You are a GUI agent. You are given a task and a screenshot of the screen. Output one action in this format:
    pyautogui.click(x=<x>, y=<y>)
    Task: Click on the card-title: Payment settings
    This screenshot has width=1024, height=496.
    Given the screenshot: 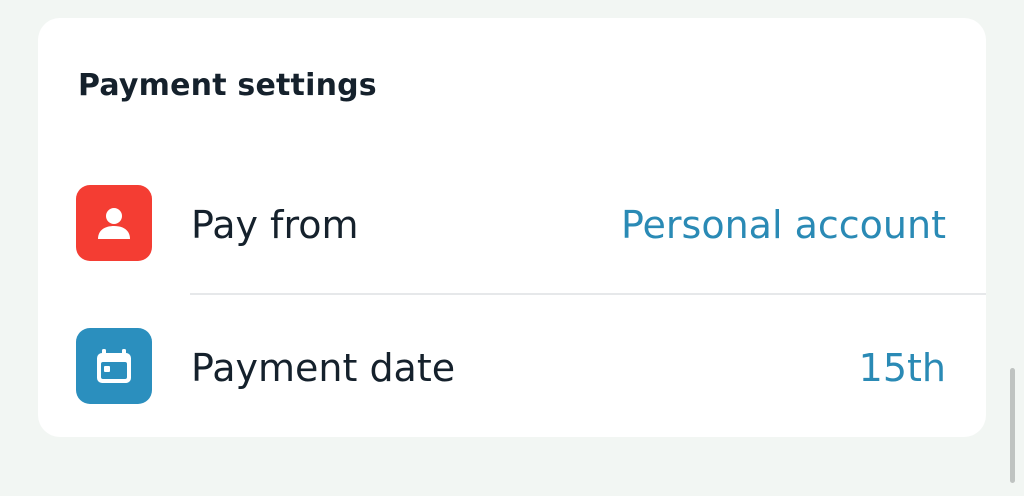 What is the action you would take?
    pyautogui.click(x=227, y=85)
    